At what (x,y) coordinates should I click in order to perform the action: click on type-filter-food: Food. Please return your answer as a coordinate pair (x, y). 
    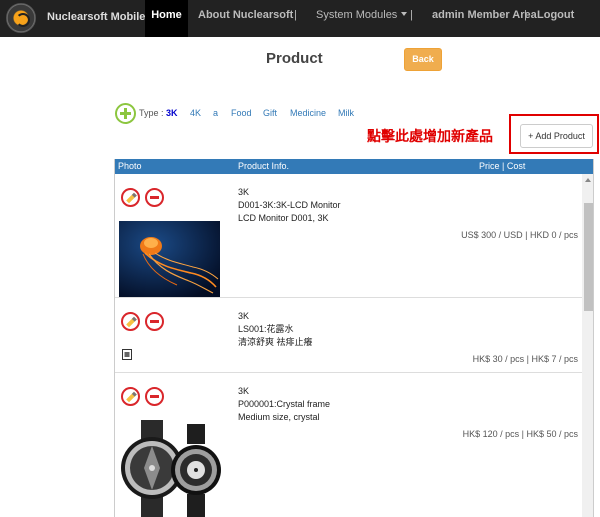
    Looking at the image, I should click on (241, 113).